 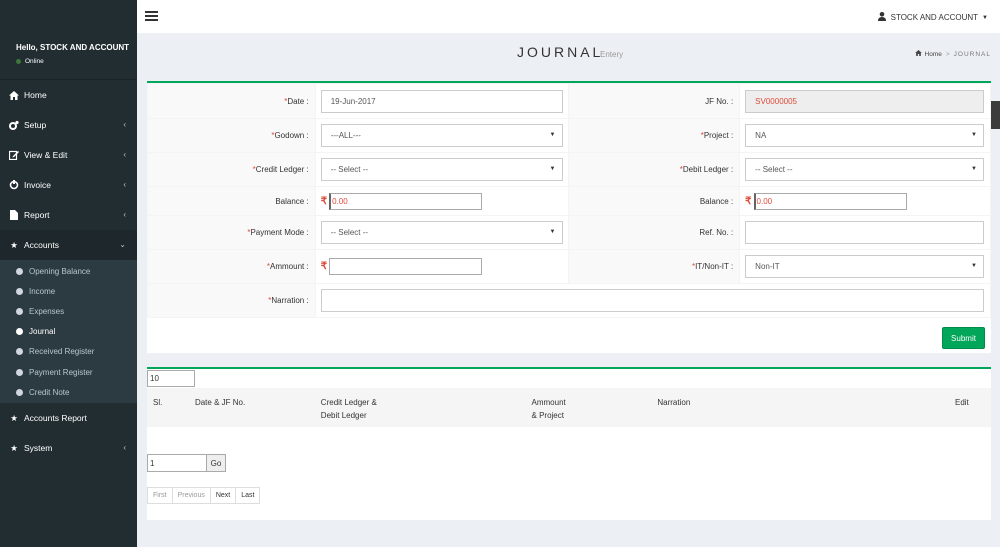 I want to click on submenu-item-label: Credit Note, so click(x=49, y=392).